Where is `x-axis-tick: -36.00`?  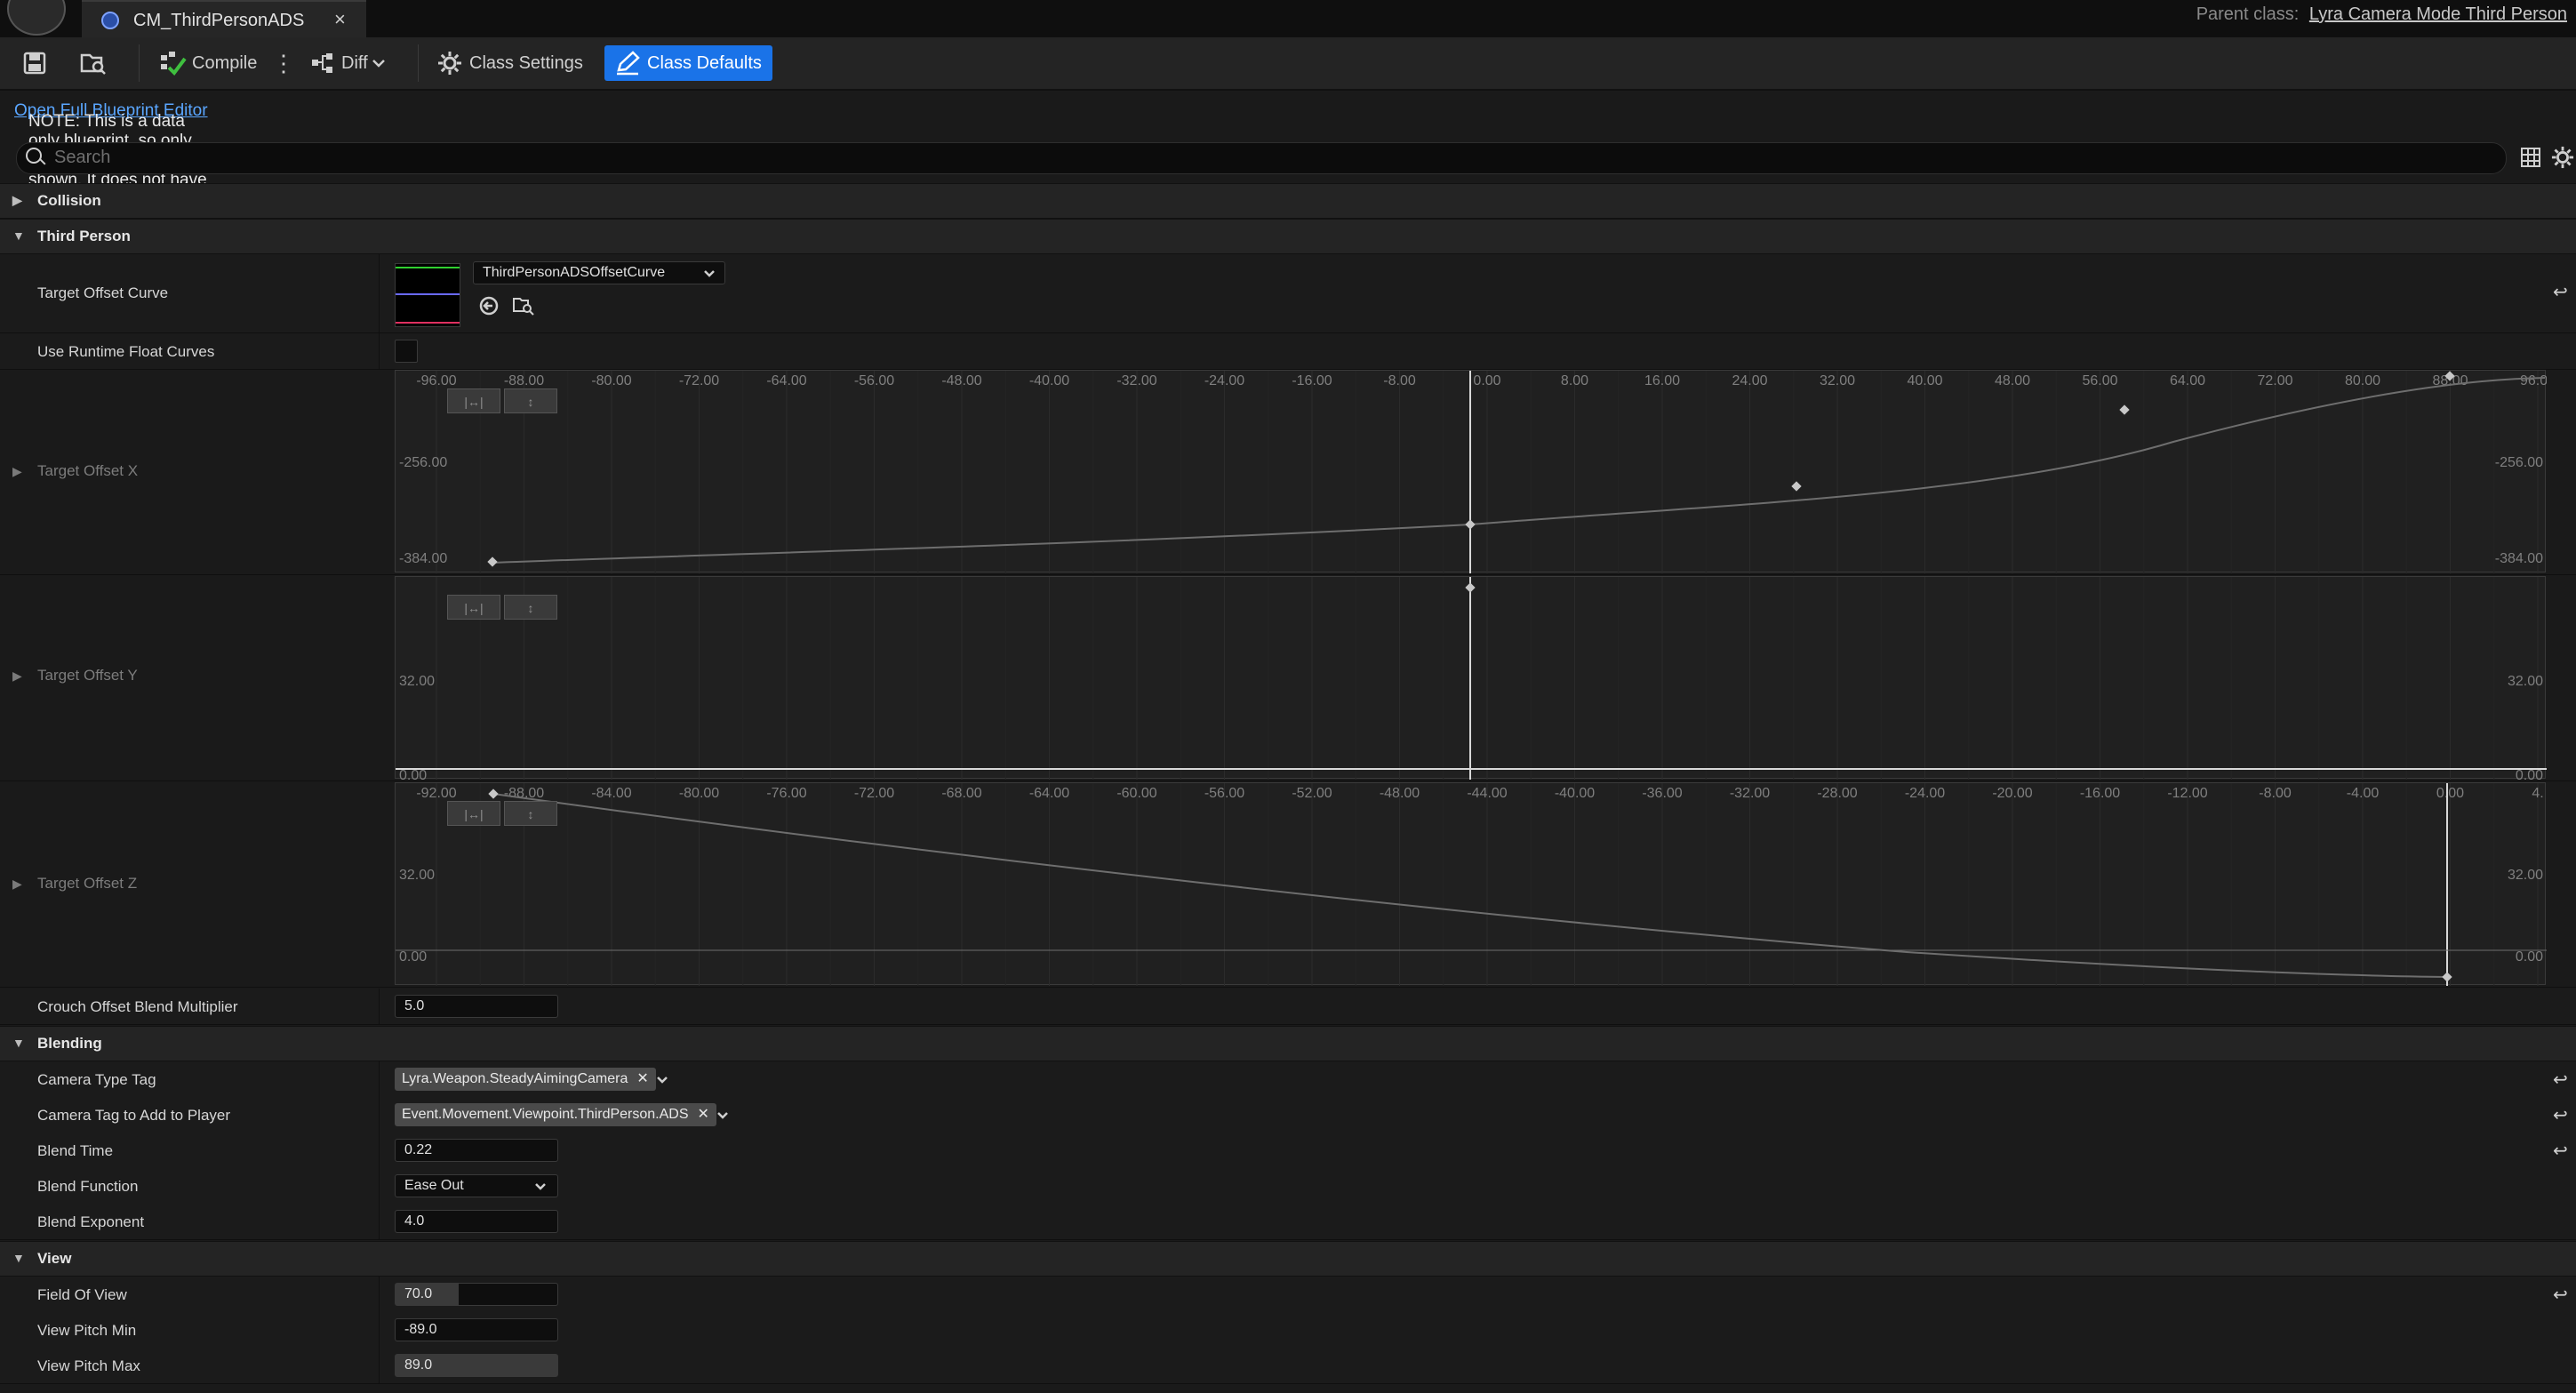
x-axis-tick: -36.00 is located at coordinates (1662, 793).